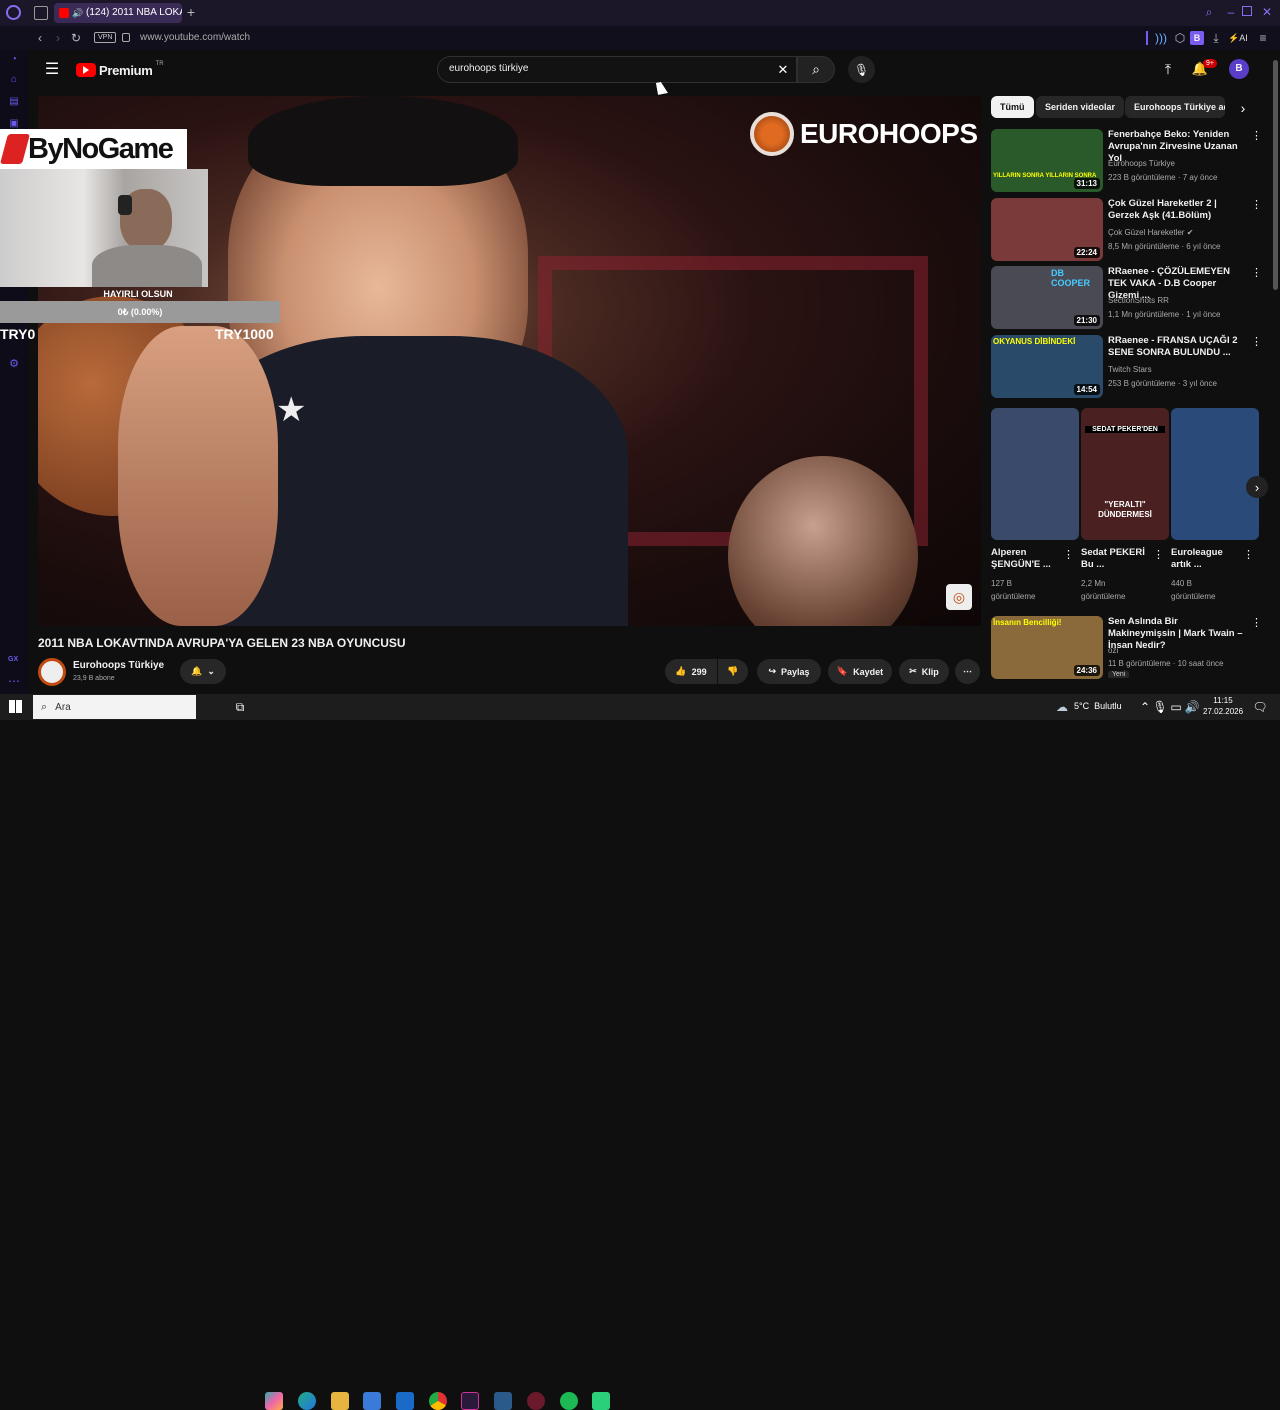 This screenshot has height=1410, width=1280. I want to click on chip-series: Seriden videolar, so click(1080, 107).